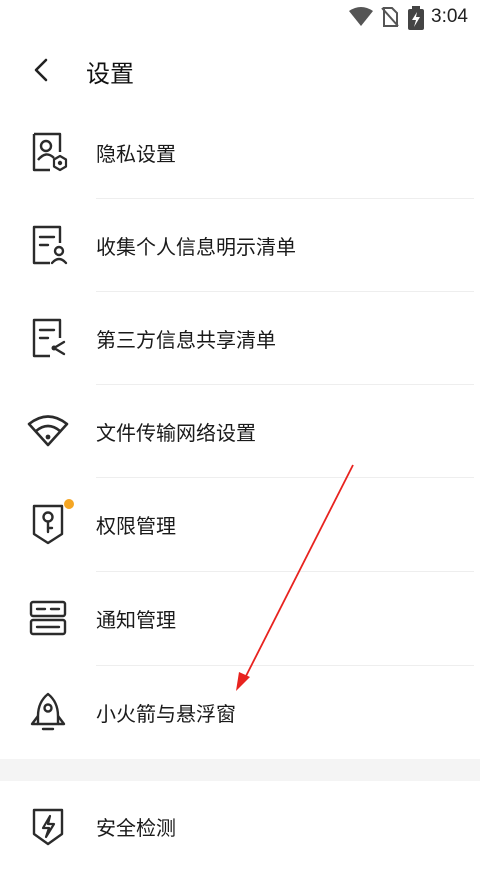 The width and height of the screenshot is (480, 872). Describe the element at coordinates (240, 618) in the screenshot. I see `settings-item-notification-management: 通知管理` at that location.